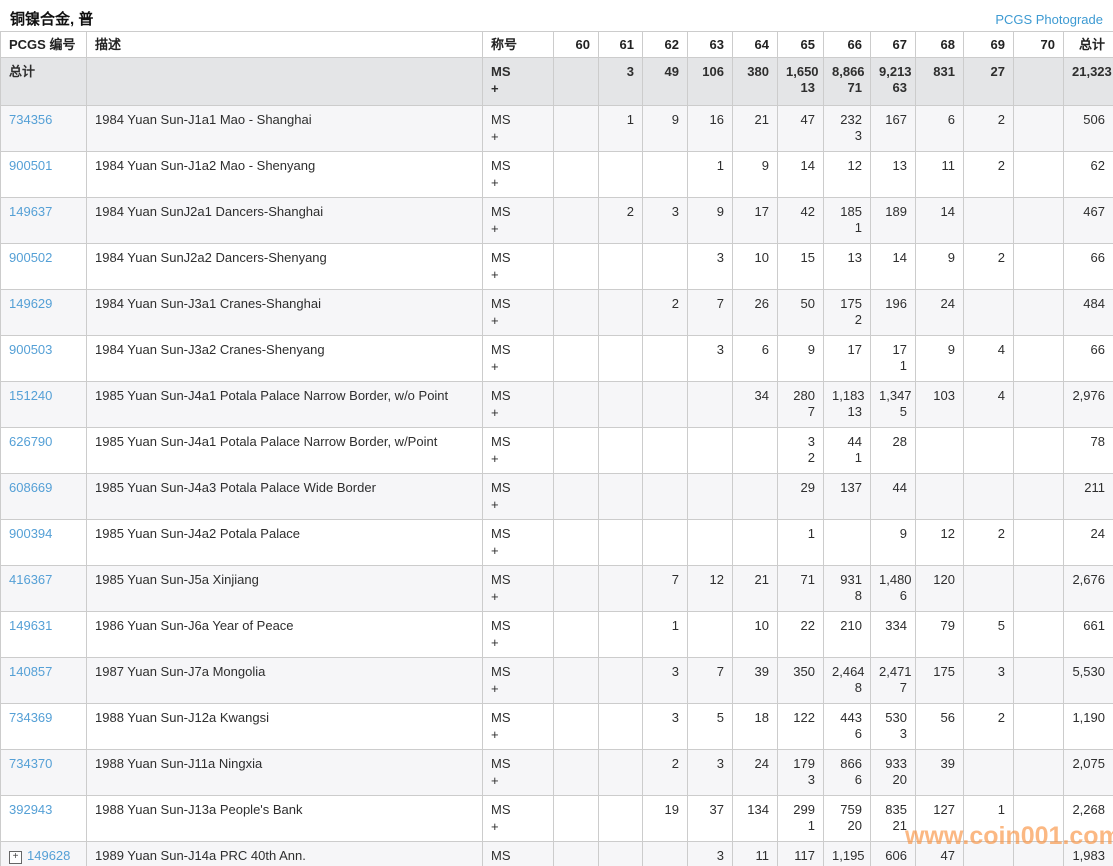  What do you see at coordinates (854, 825) in the screenshot?
I see `grade-66-cell-plus-value: 20` at bounding box center [854, 825].